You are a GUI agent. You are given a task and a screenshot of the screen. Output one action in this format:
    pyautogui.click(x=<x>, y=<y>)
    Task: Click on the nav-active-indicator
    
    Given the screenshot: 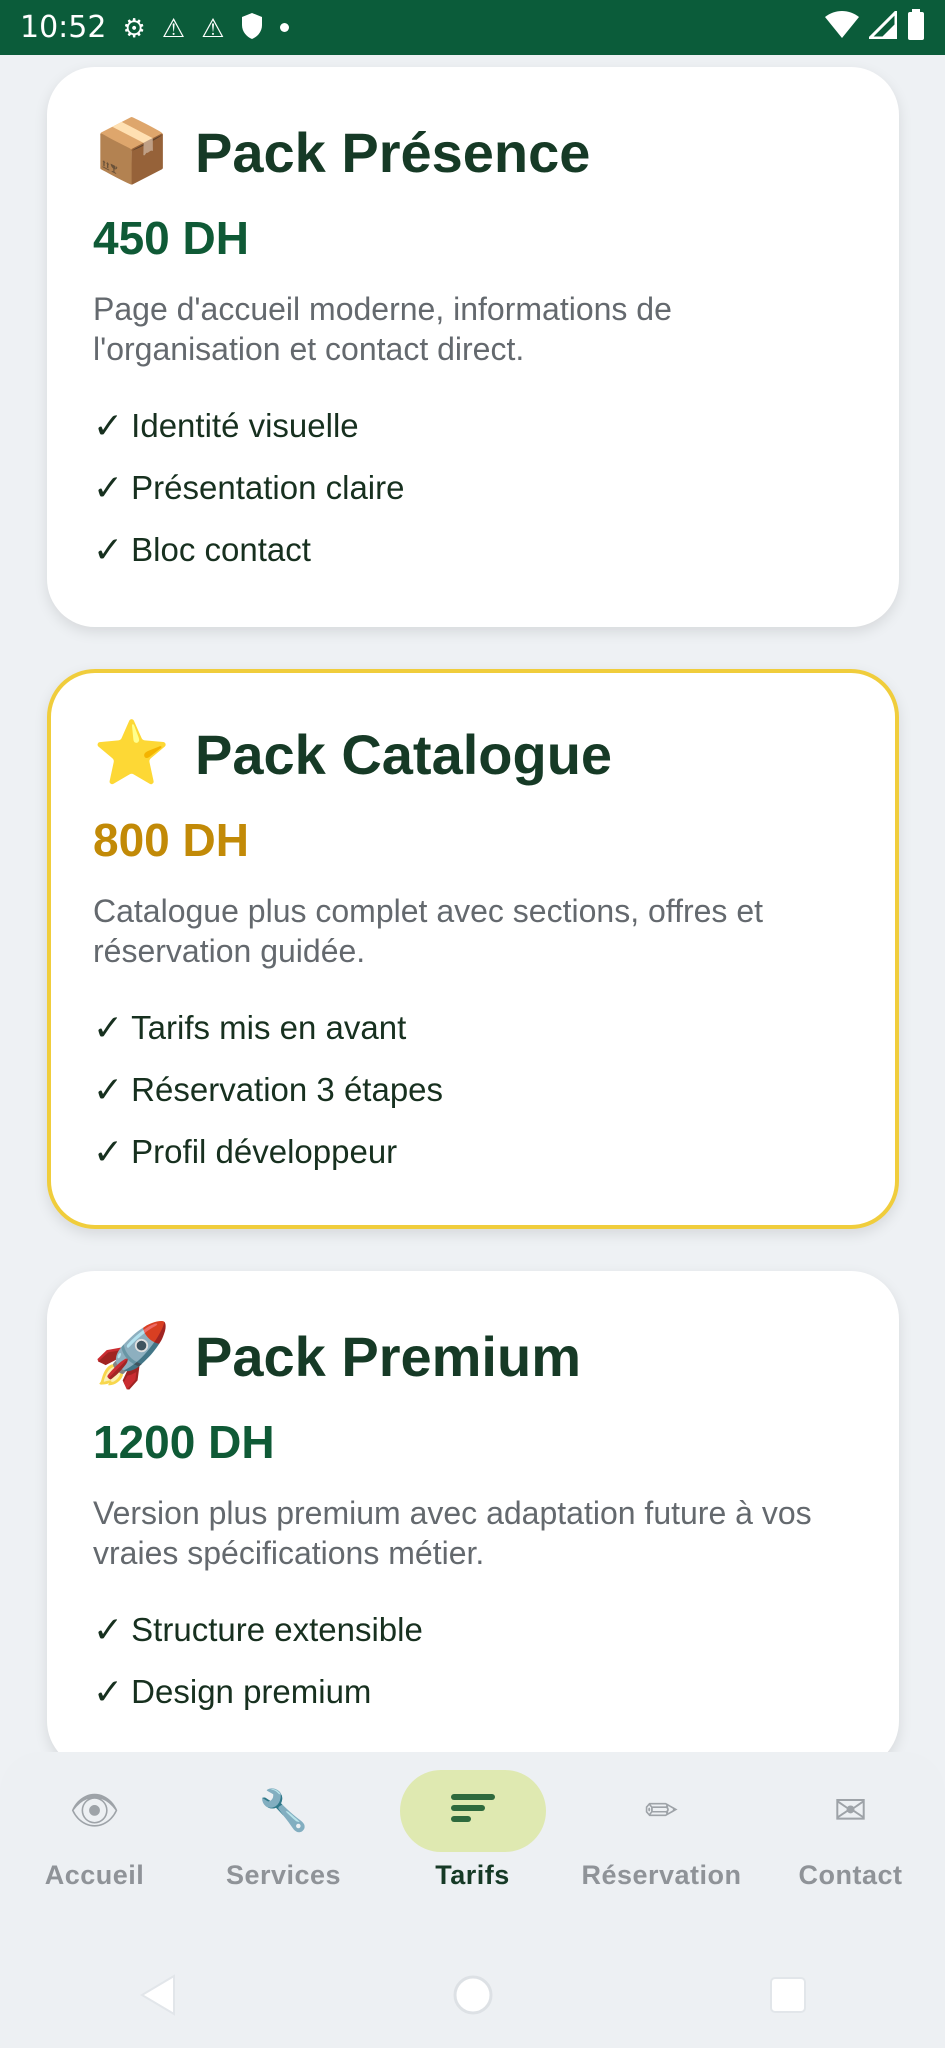 What is the action you would take?
    pyautogui.click(x=472, y=1811)
    